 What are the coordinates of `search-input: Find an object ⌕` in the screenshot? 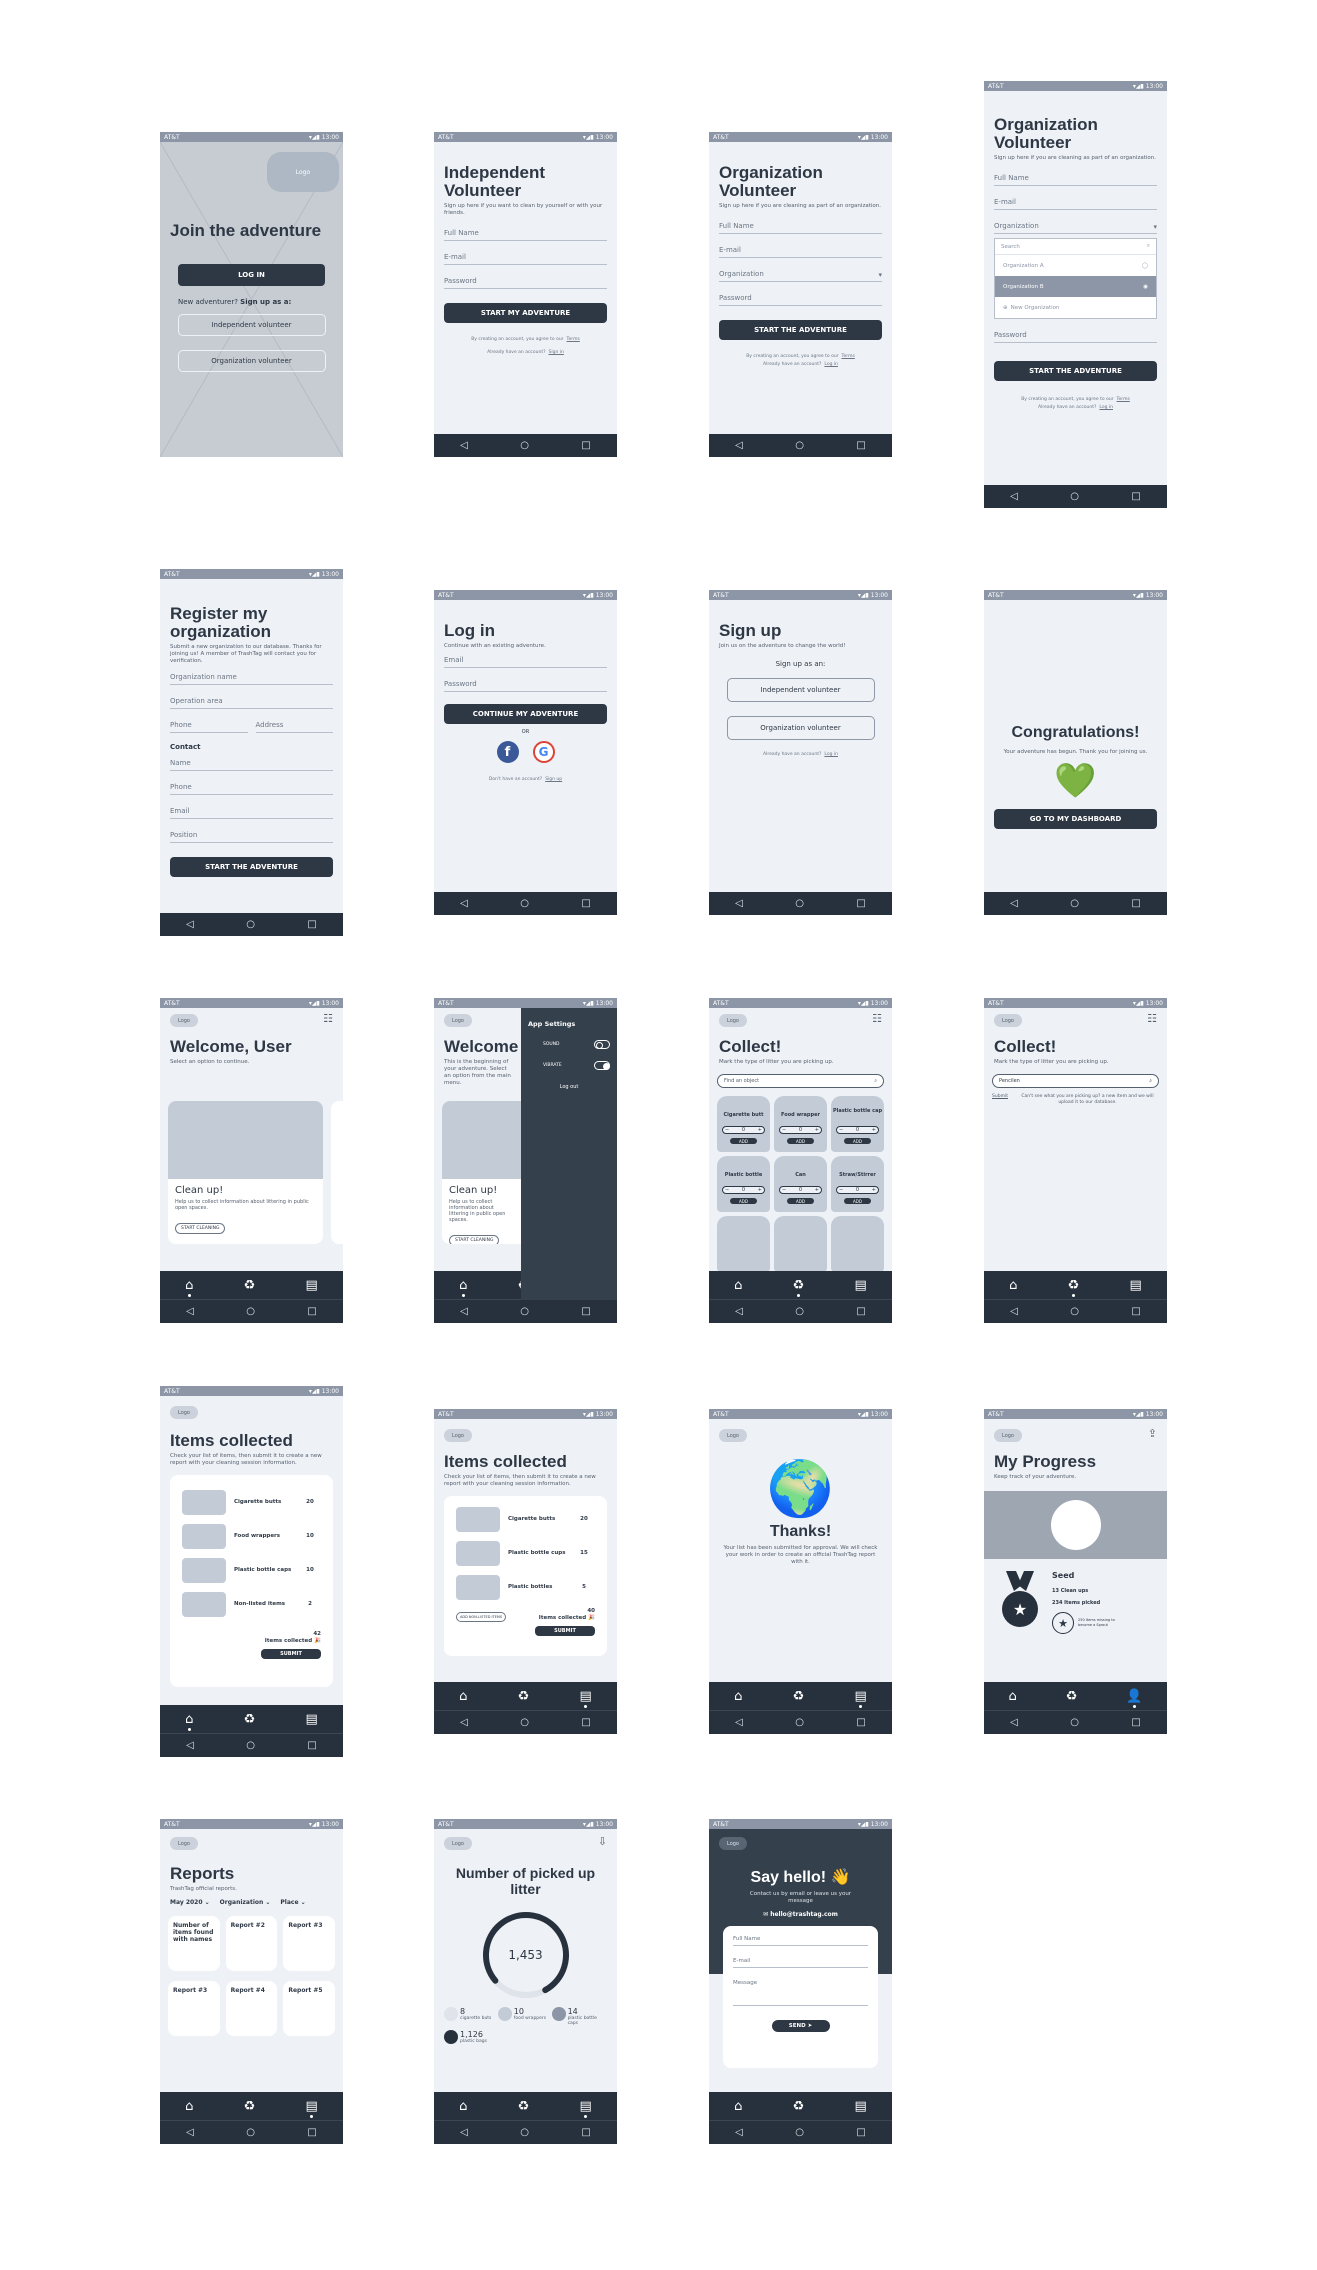 It's located at (800, 1081).